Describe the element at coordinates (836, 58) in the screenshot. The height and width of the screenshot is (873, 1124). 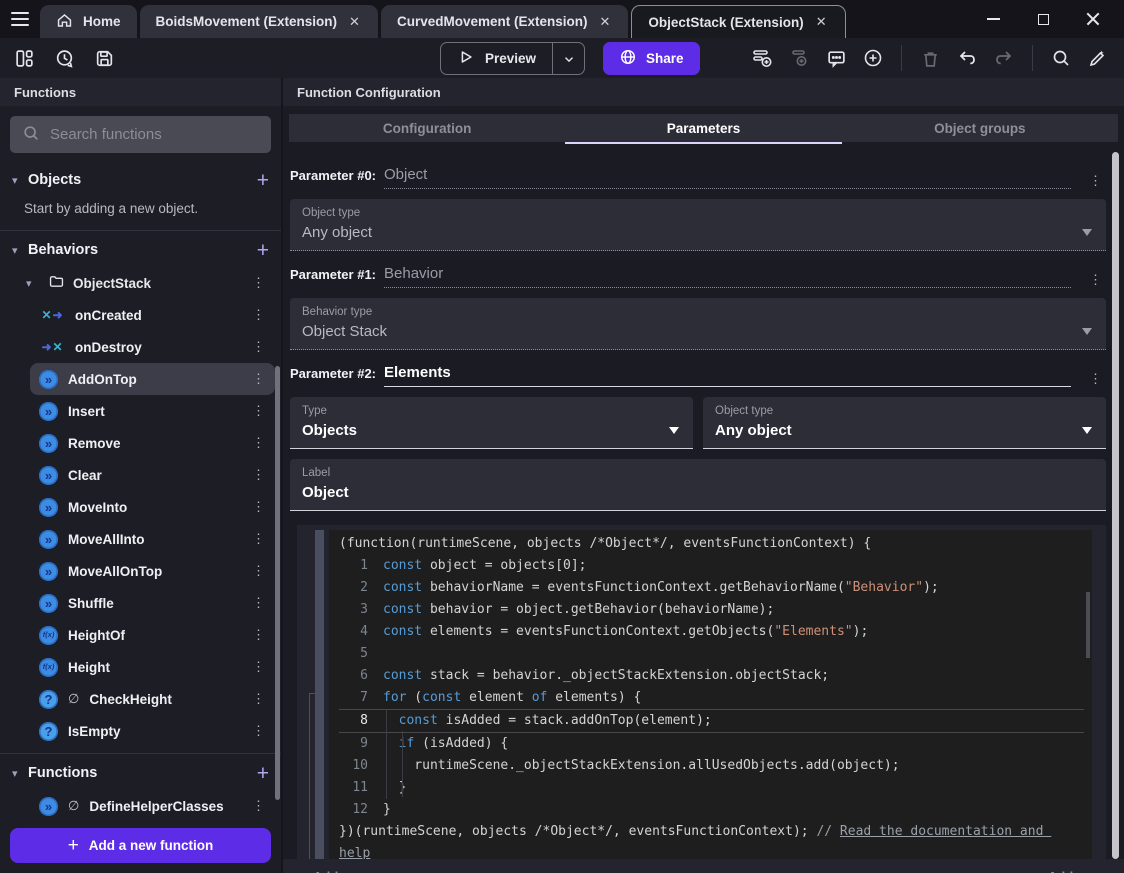
I see `add-comment-icon` at that location.